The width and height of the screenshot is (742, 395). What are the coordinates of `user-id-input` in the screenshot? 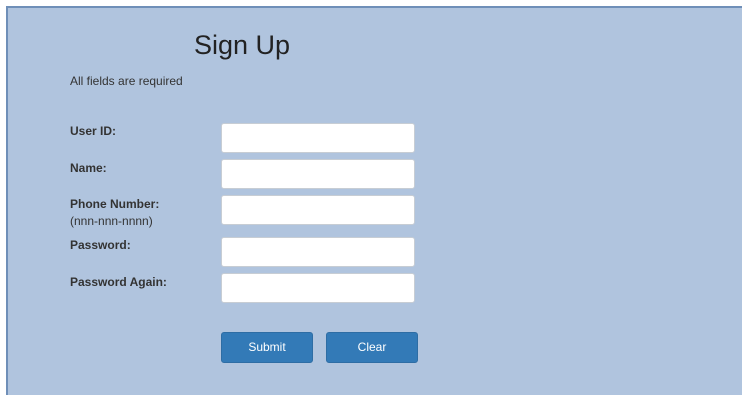 It's located at (318, 138).